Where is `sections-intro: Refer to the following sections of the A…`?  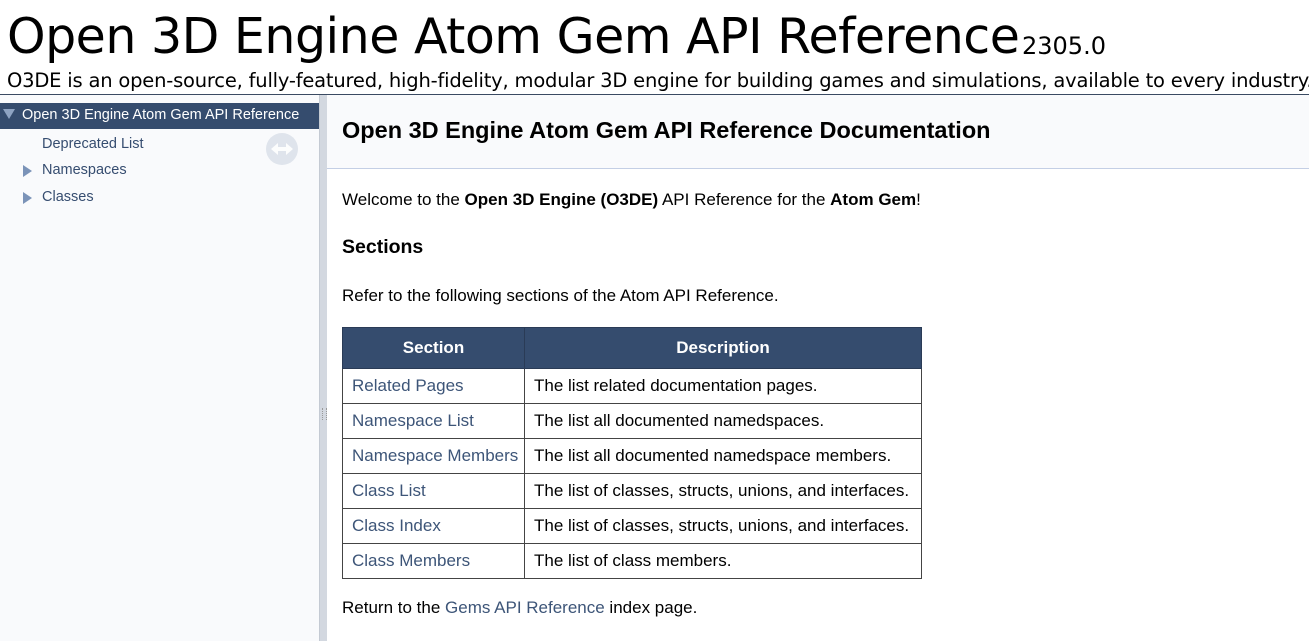 sections-intro: Refer to the following sections of the A… is located at coordinates (560, 295).